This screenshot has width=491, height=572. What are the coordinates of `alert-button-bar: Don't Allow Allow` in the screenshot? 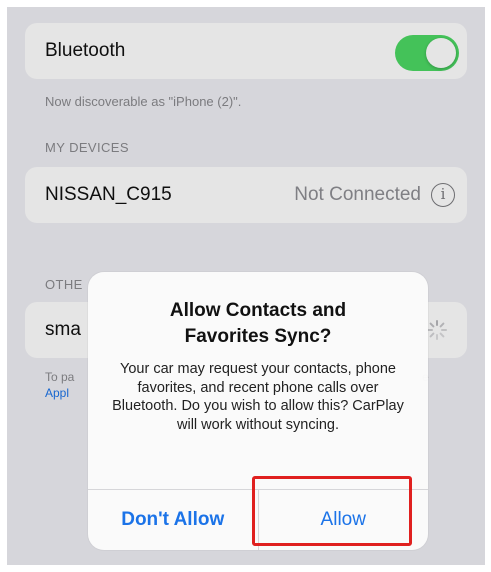 It's located at (258, 519).